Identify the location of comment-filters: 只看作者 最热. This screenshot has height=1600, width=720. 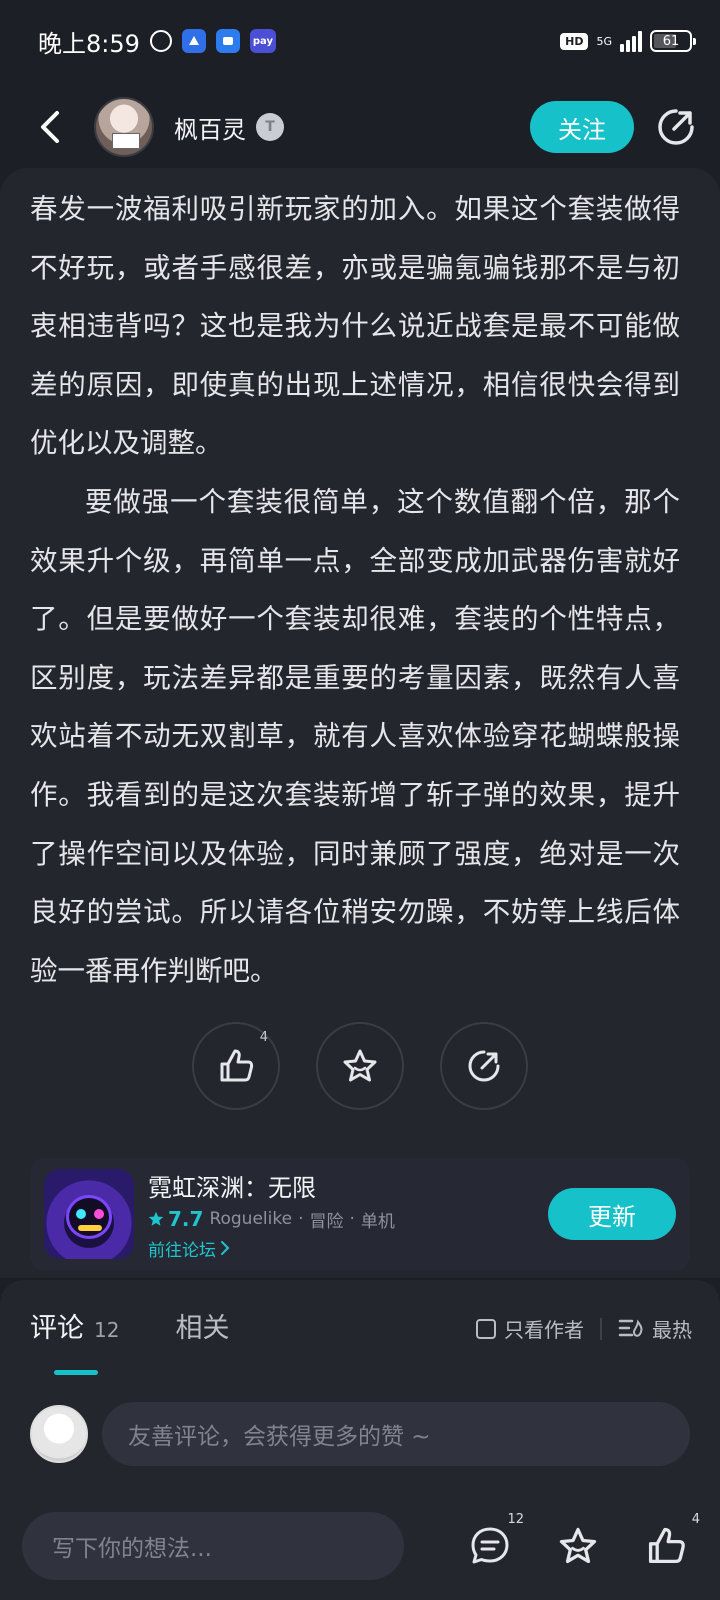
(584, 1328).